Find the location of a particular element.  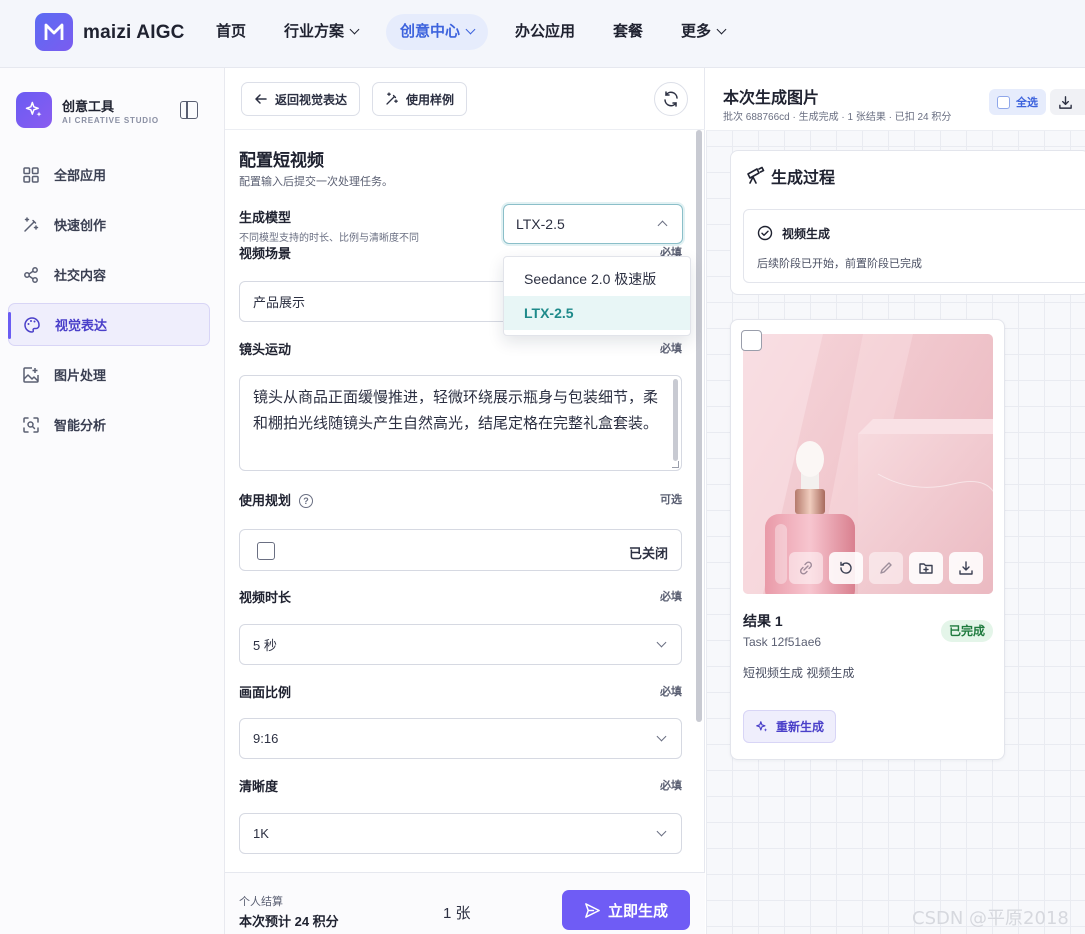

nav-more: 更多 is located at coordinates (703, 32).